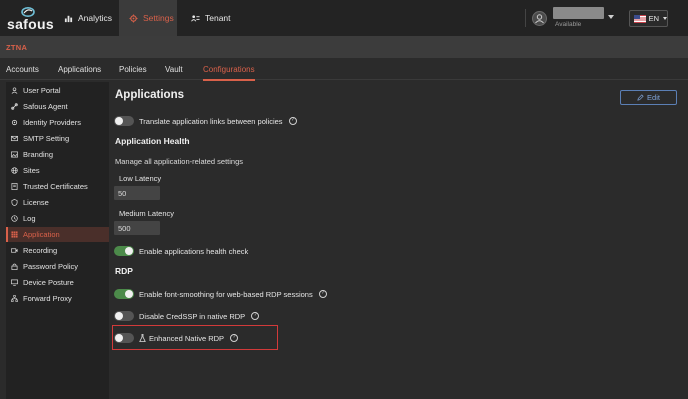 The height and width of the screenshot is (399, 688). What do you see at coordinates (124, 294) in the screenshot?
I see `font-smoothing-toggle` at bounding box center [124, 294].